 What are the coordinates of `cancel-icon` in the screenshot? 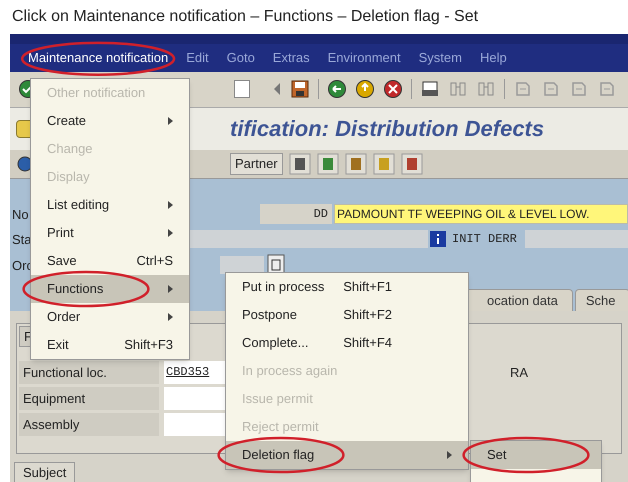 It's located at (393, 89).